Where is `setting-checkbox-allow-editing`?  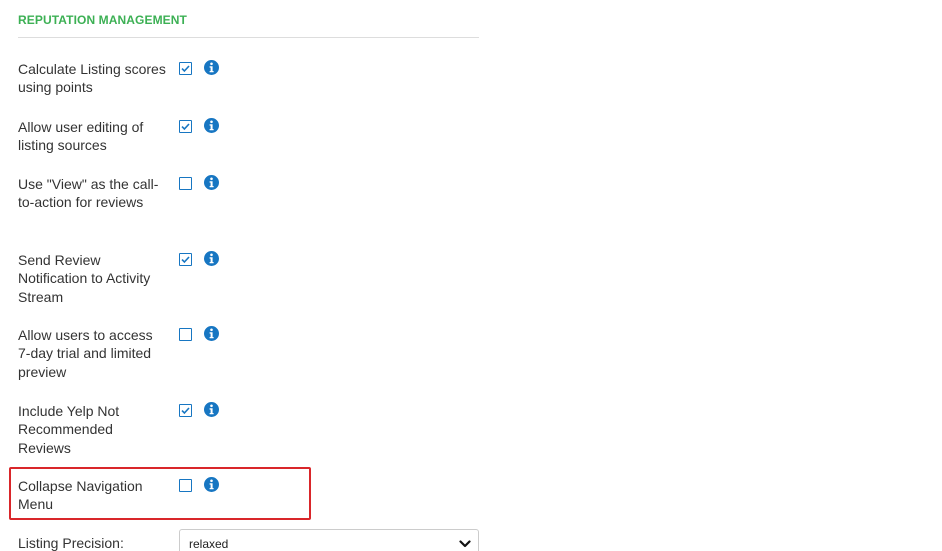
setting-checkbox-allow-editing is located at coordinates (185, 126).